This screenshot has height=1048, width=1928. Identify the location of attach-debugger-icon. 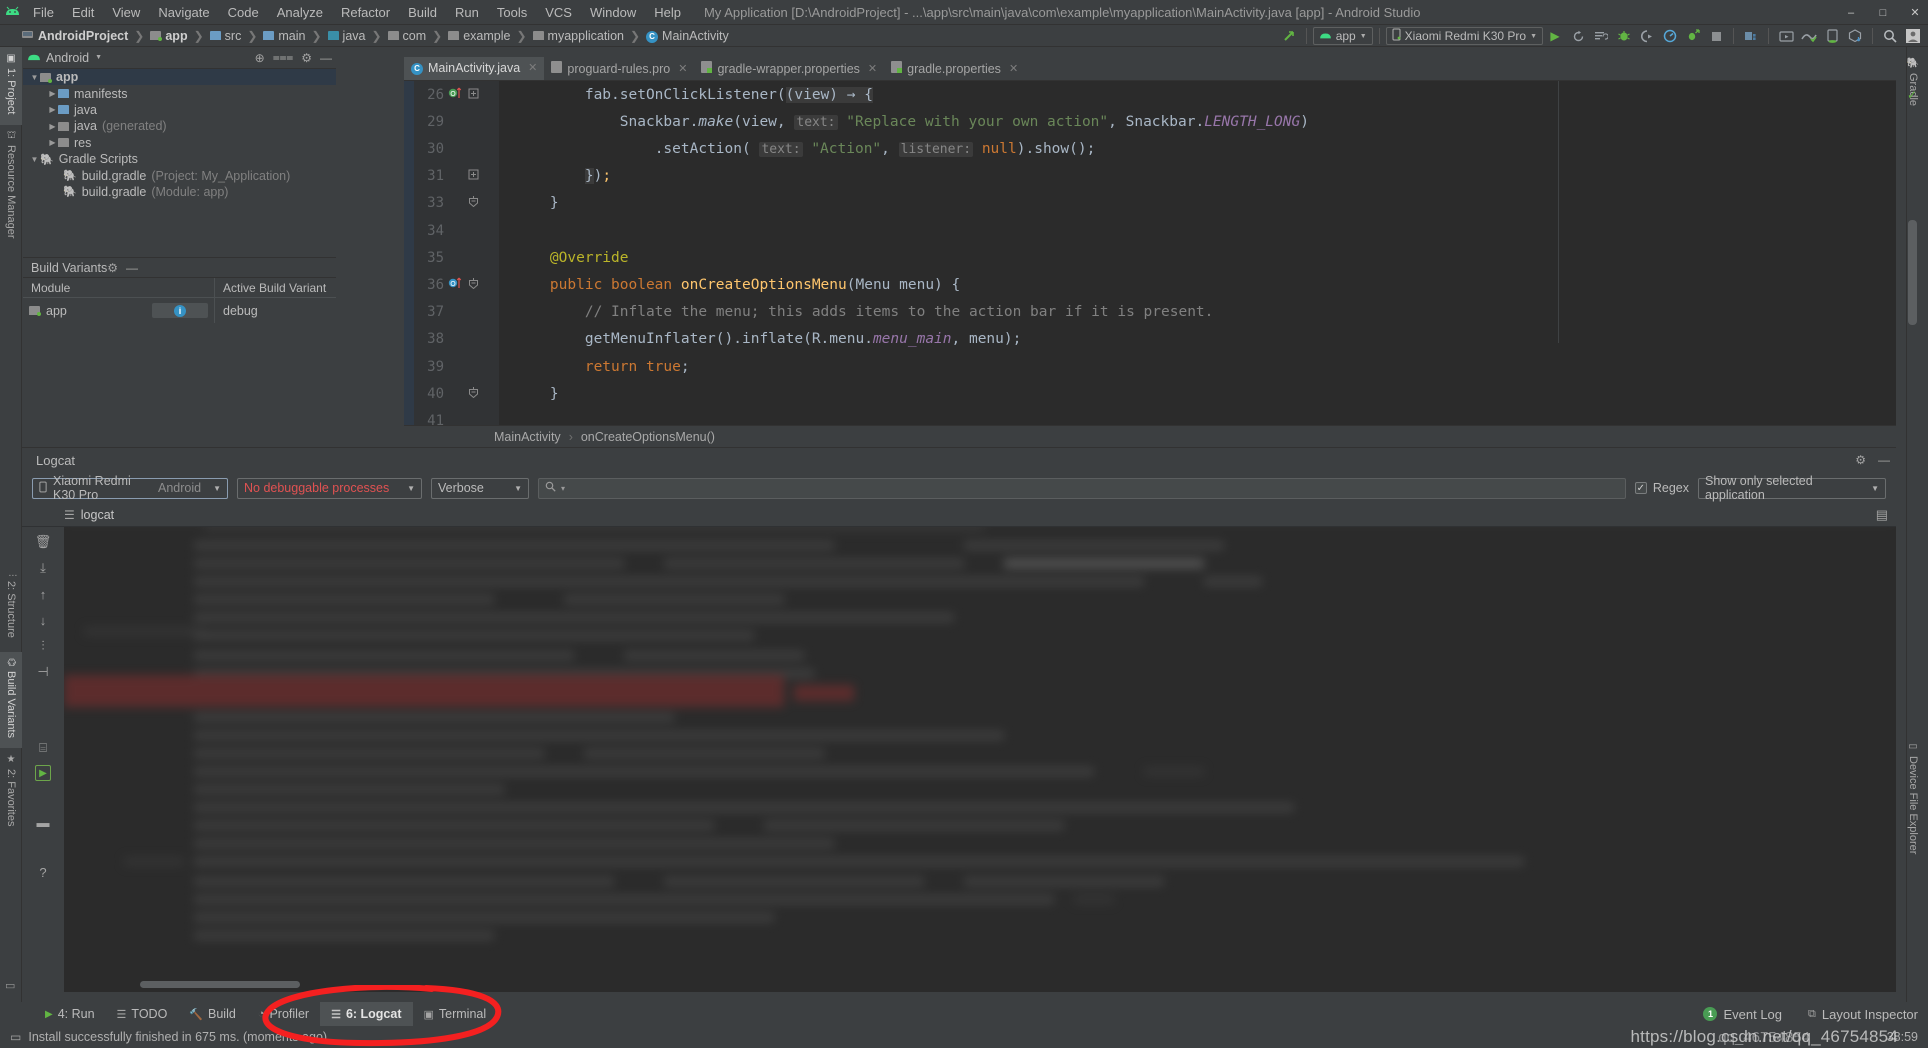
(1647, 36).